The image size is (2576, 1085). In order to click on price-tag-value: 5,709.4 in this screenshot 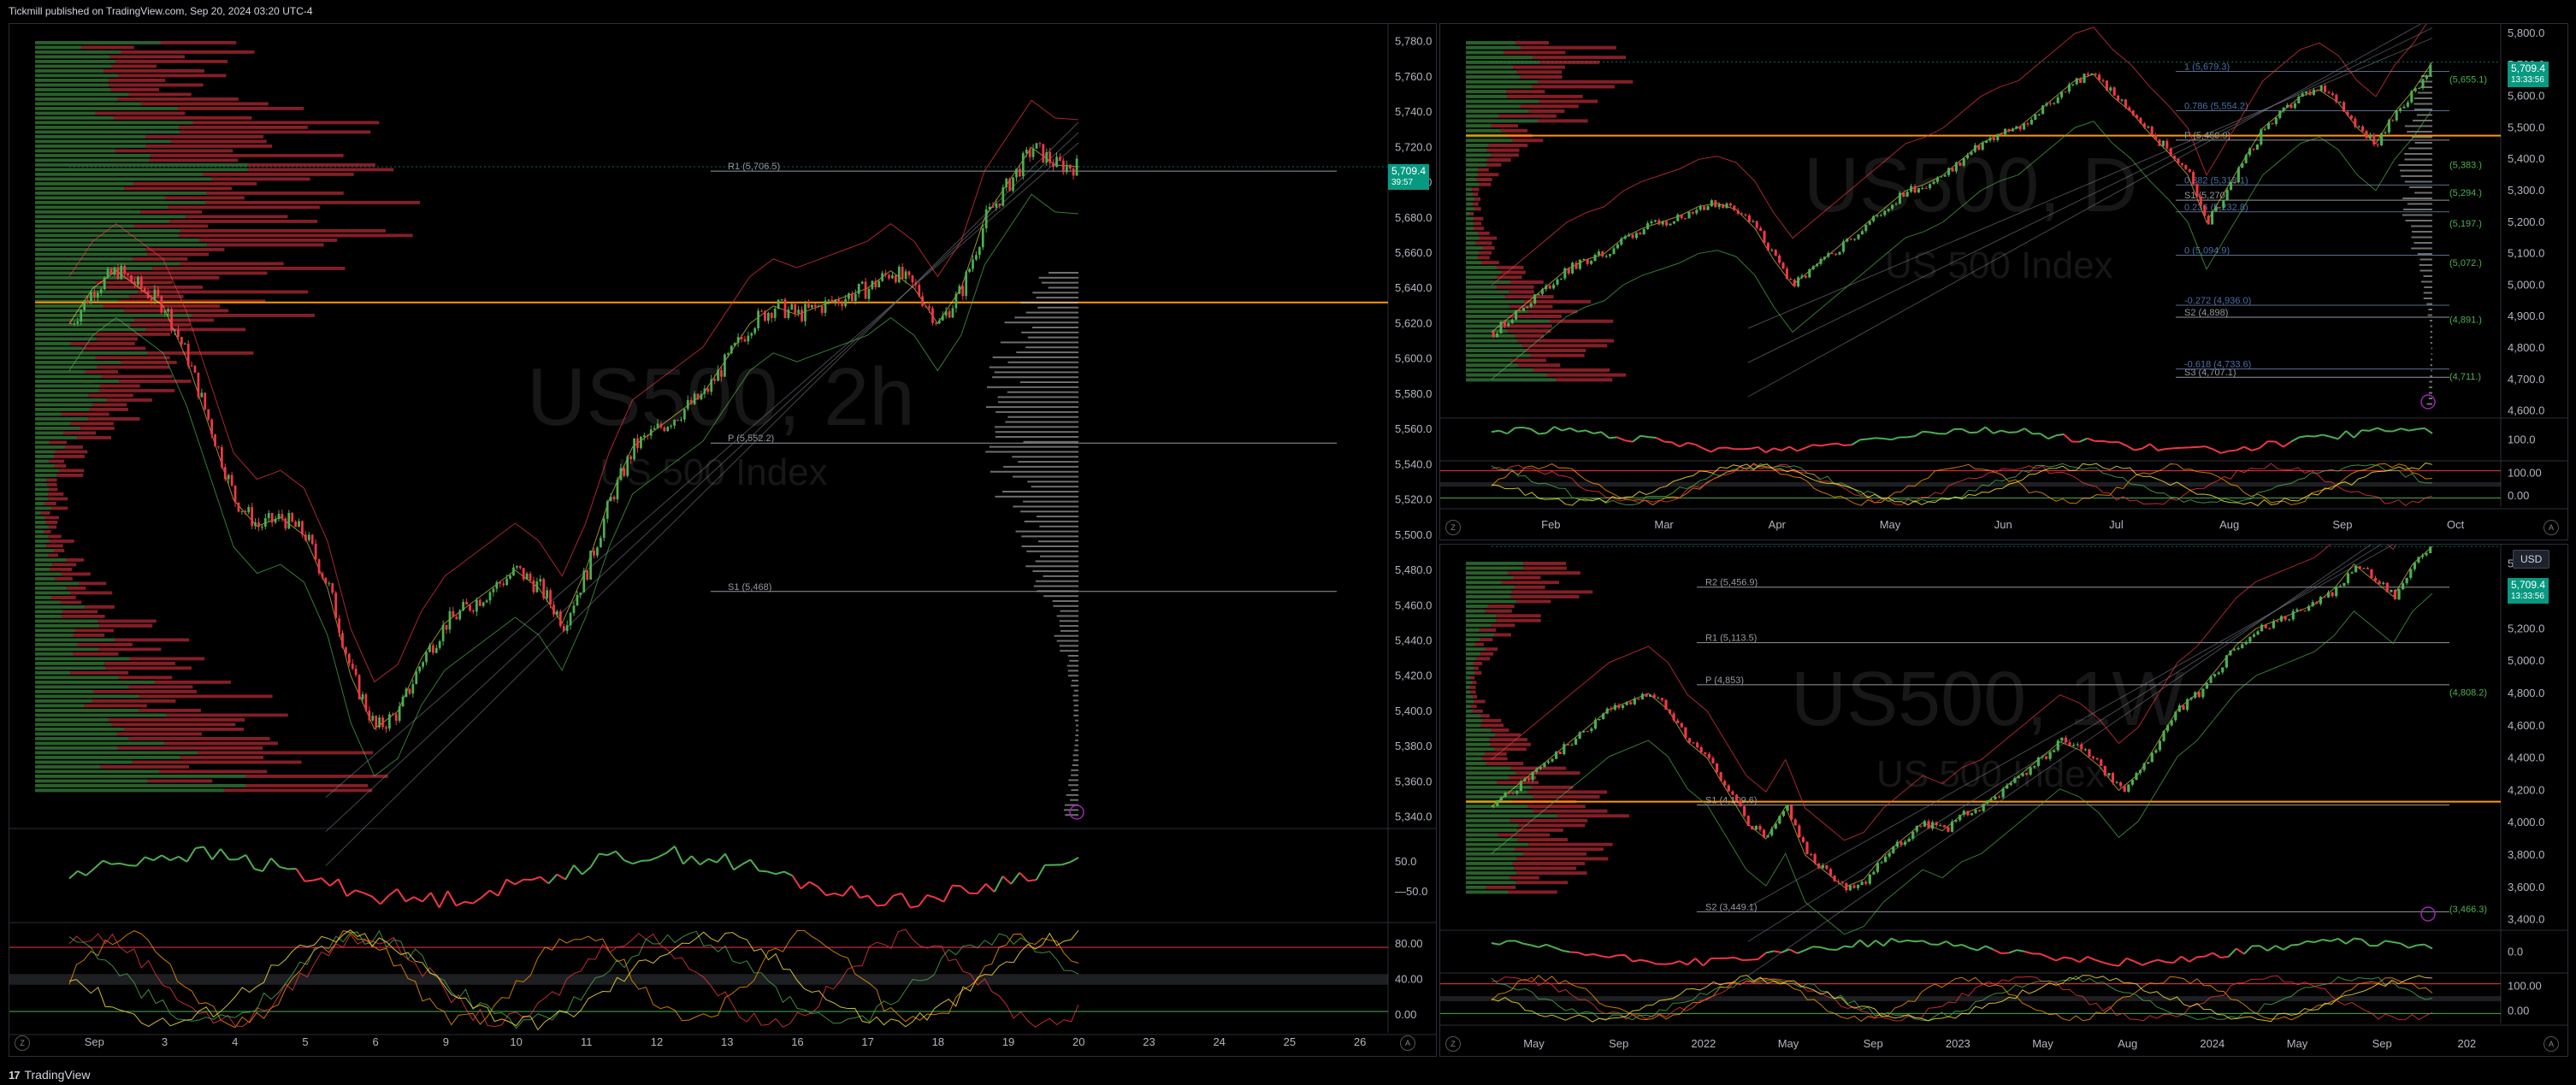, I will do `click(2528, 68)`.